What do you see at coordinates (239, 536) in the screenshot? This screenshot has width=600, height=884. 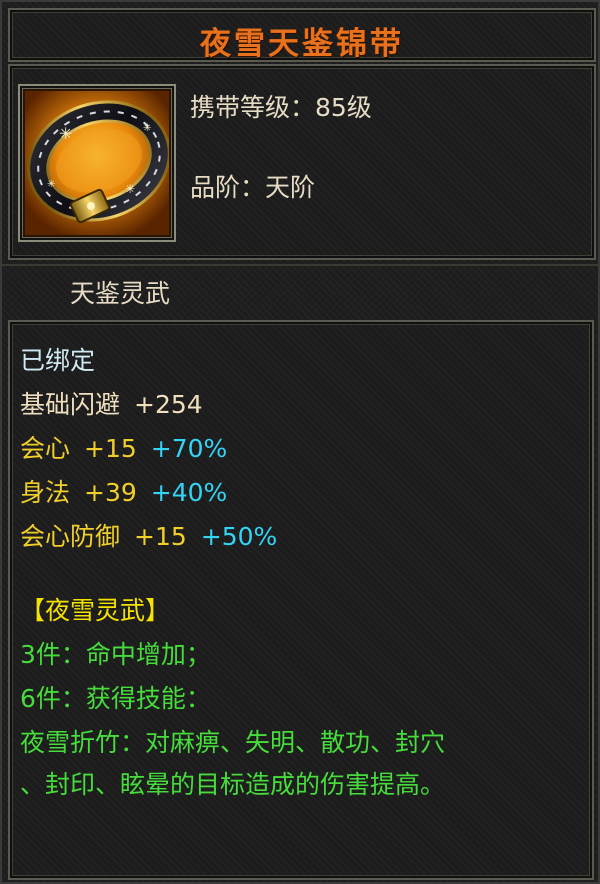 I see `stat-bonus: +50%` at bounding box center [239, 536].